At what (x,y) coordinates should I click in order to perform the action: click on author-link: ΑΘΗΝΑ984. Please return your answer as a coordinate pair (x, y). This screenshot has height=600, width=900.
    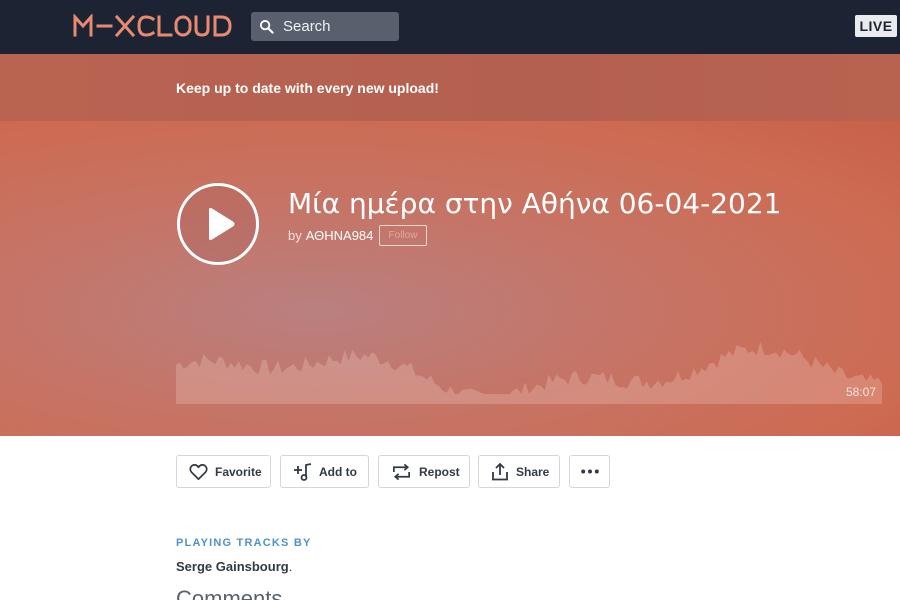
    Looking at the image, I should click on (340, 235).